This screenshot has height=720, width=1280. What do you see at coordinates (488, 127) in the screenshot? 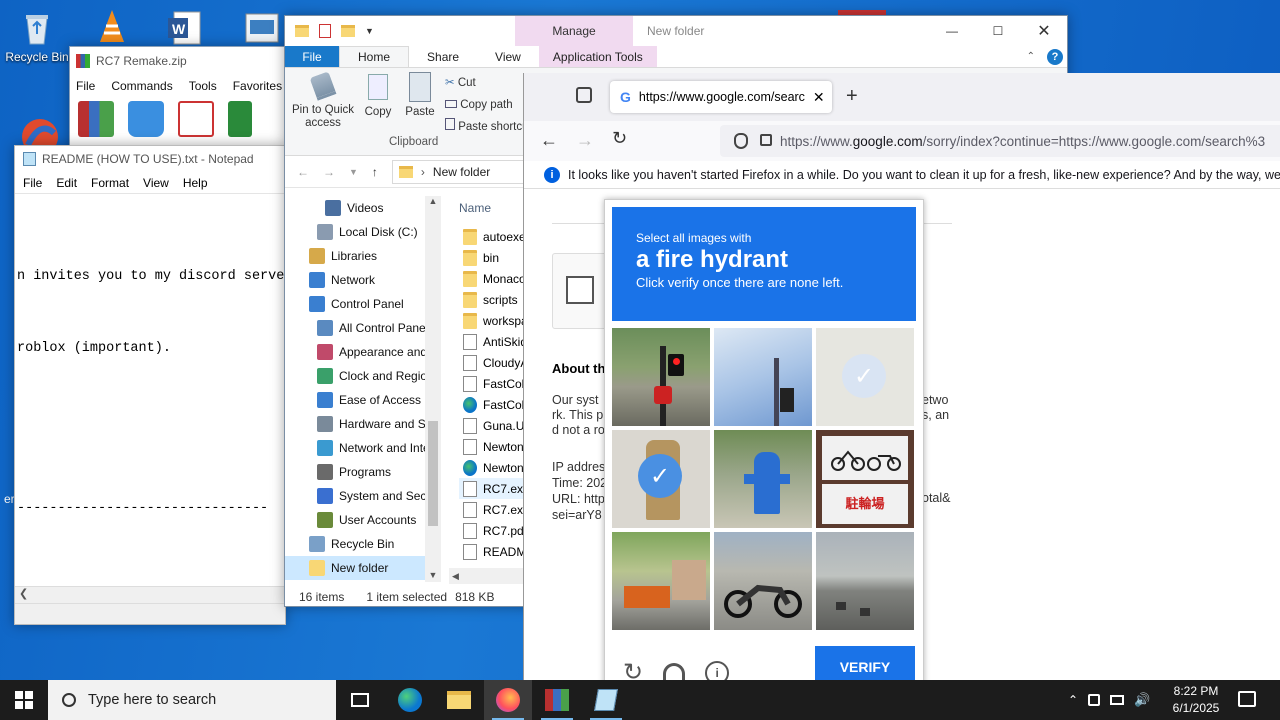
I see `paste-shortcut-button: Paste shortcut` at bounding box center [488, 127].